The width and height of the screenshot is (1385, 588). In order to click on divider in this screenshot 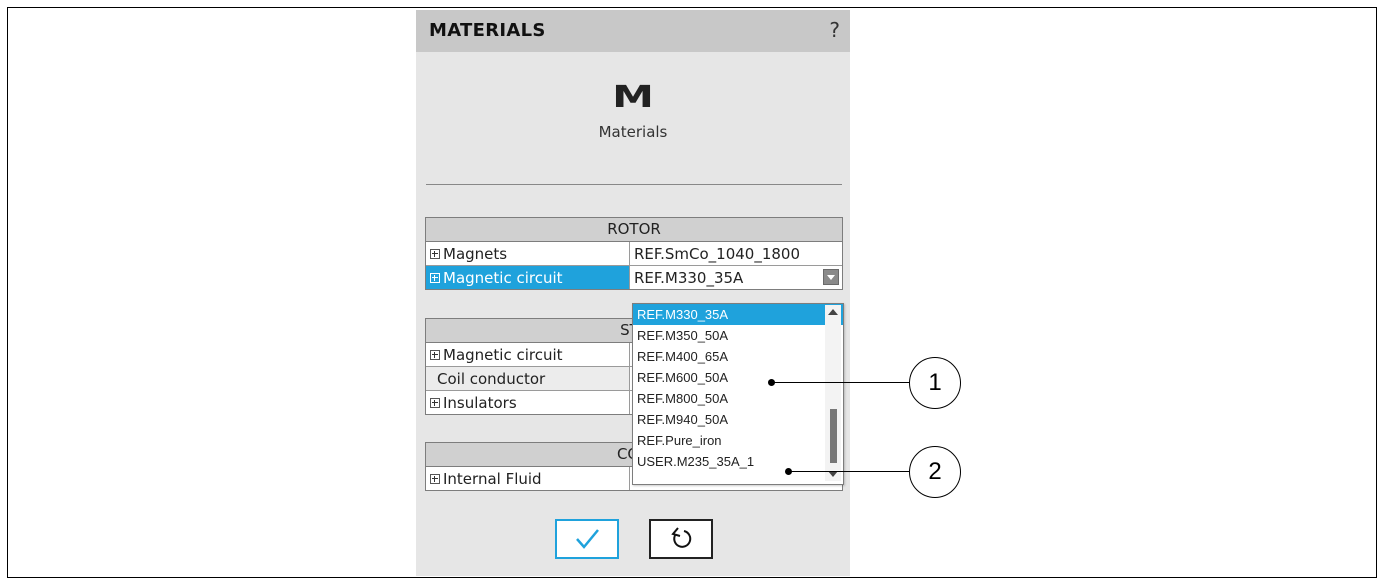, I will do `click(634, 184)`.